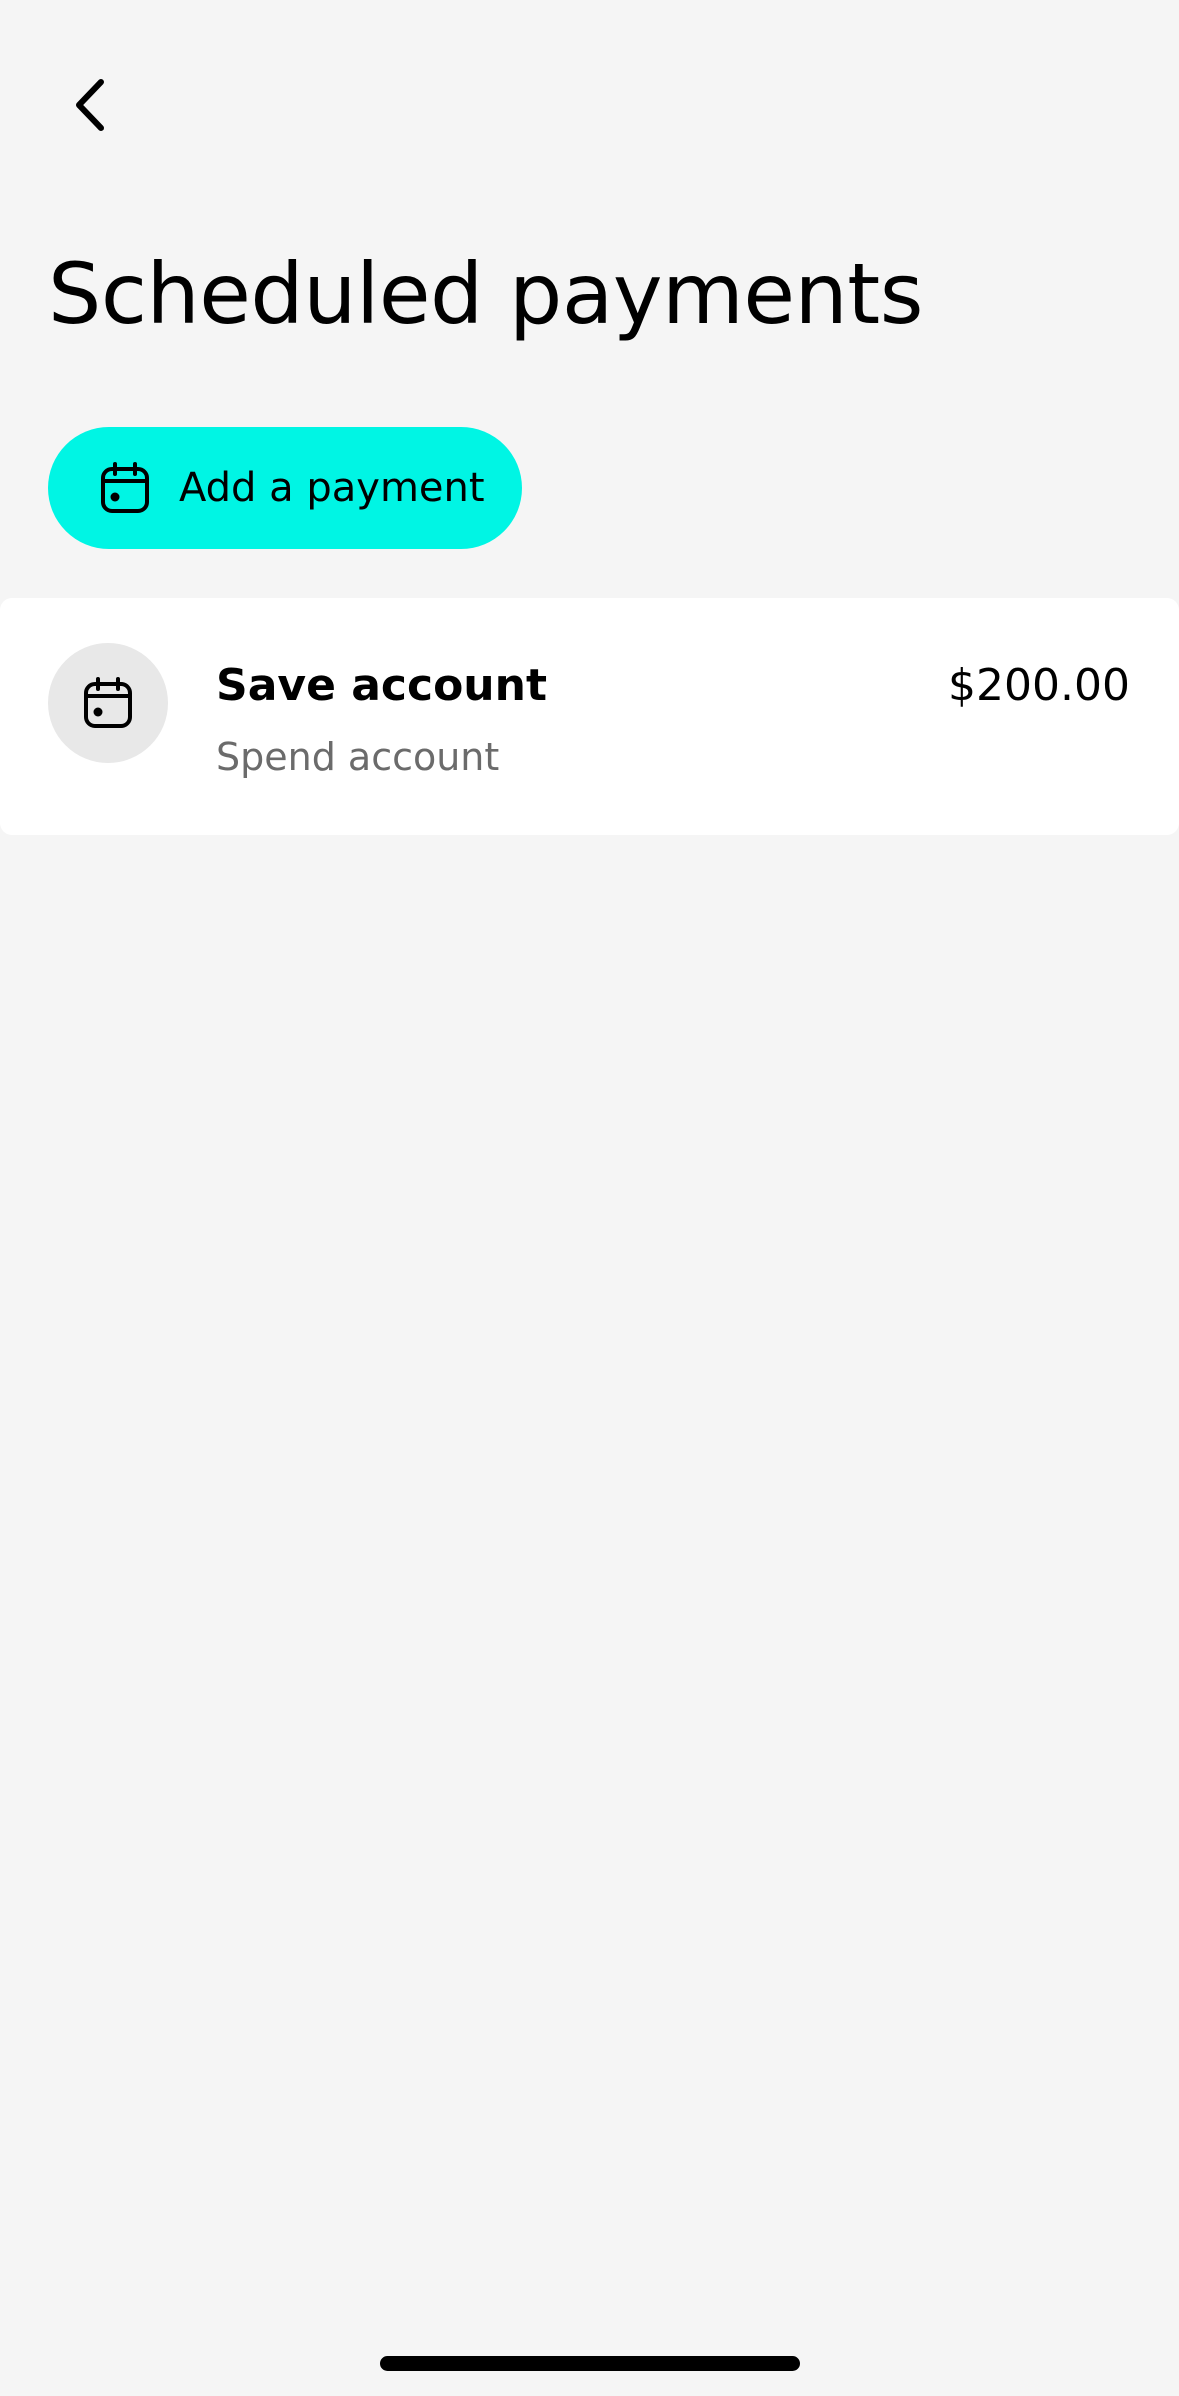 The width and height of the screenshot is (1179, 2396). I want to click on home-indicator, so click(590, 2363).